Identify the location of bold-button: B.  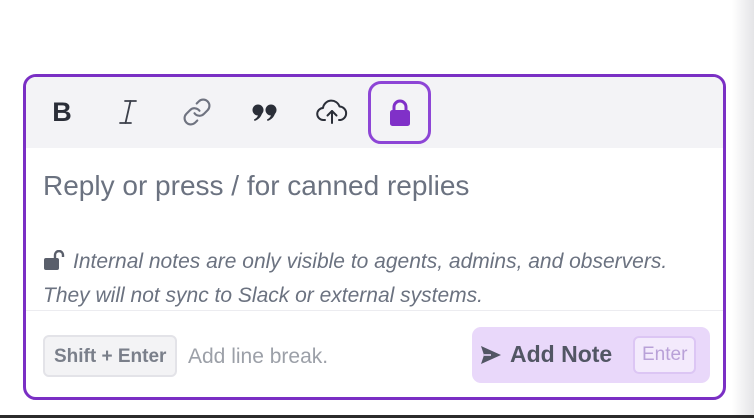
(62, 112).